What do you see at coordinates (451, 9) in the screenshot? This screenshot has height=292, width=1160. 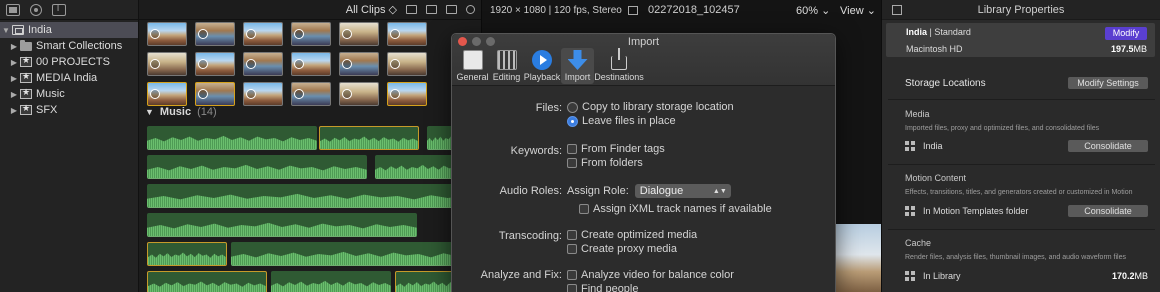 I see `filmstrip-view-icon` at bounding box center [451, 9].